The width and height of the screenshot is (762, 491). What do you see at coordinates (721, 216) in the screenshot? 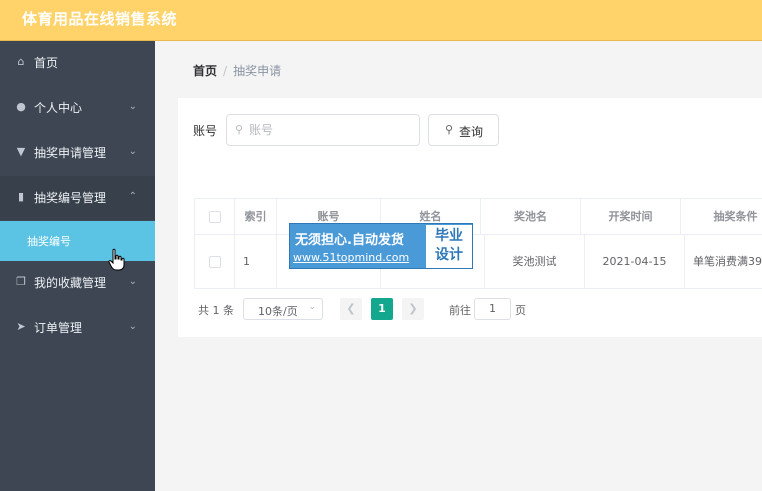
I see `column-header: 抽奖条件` at bounding box center [721, 216].